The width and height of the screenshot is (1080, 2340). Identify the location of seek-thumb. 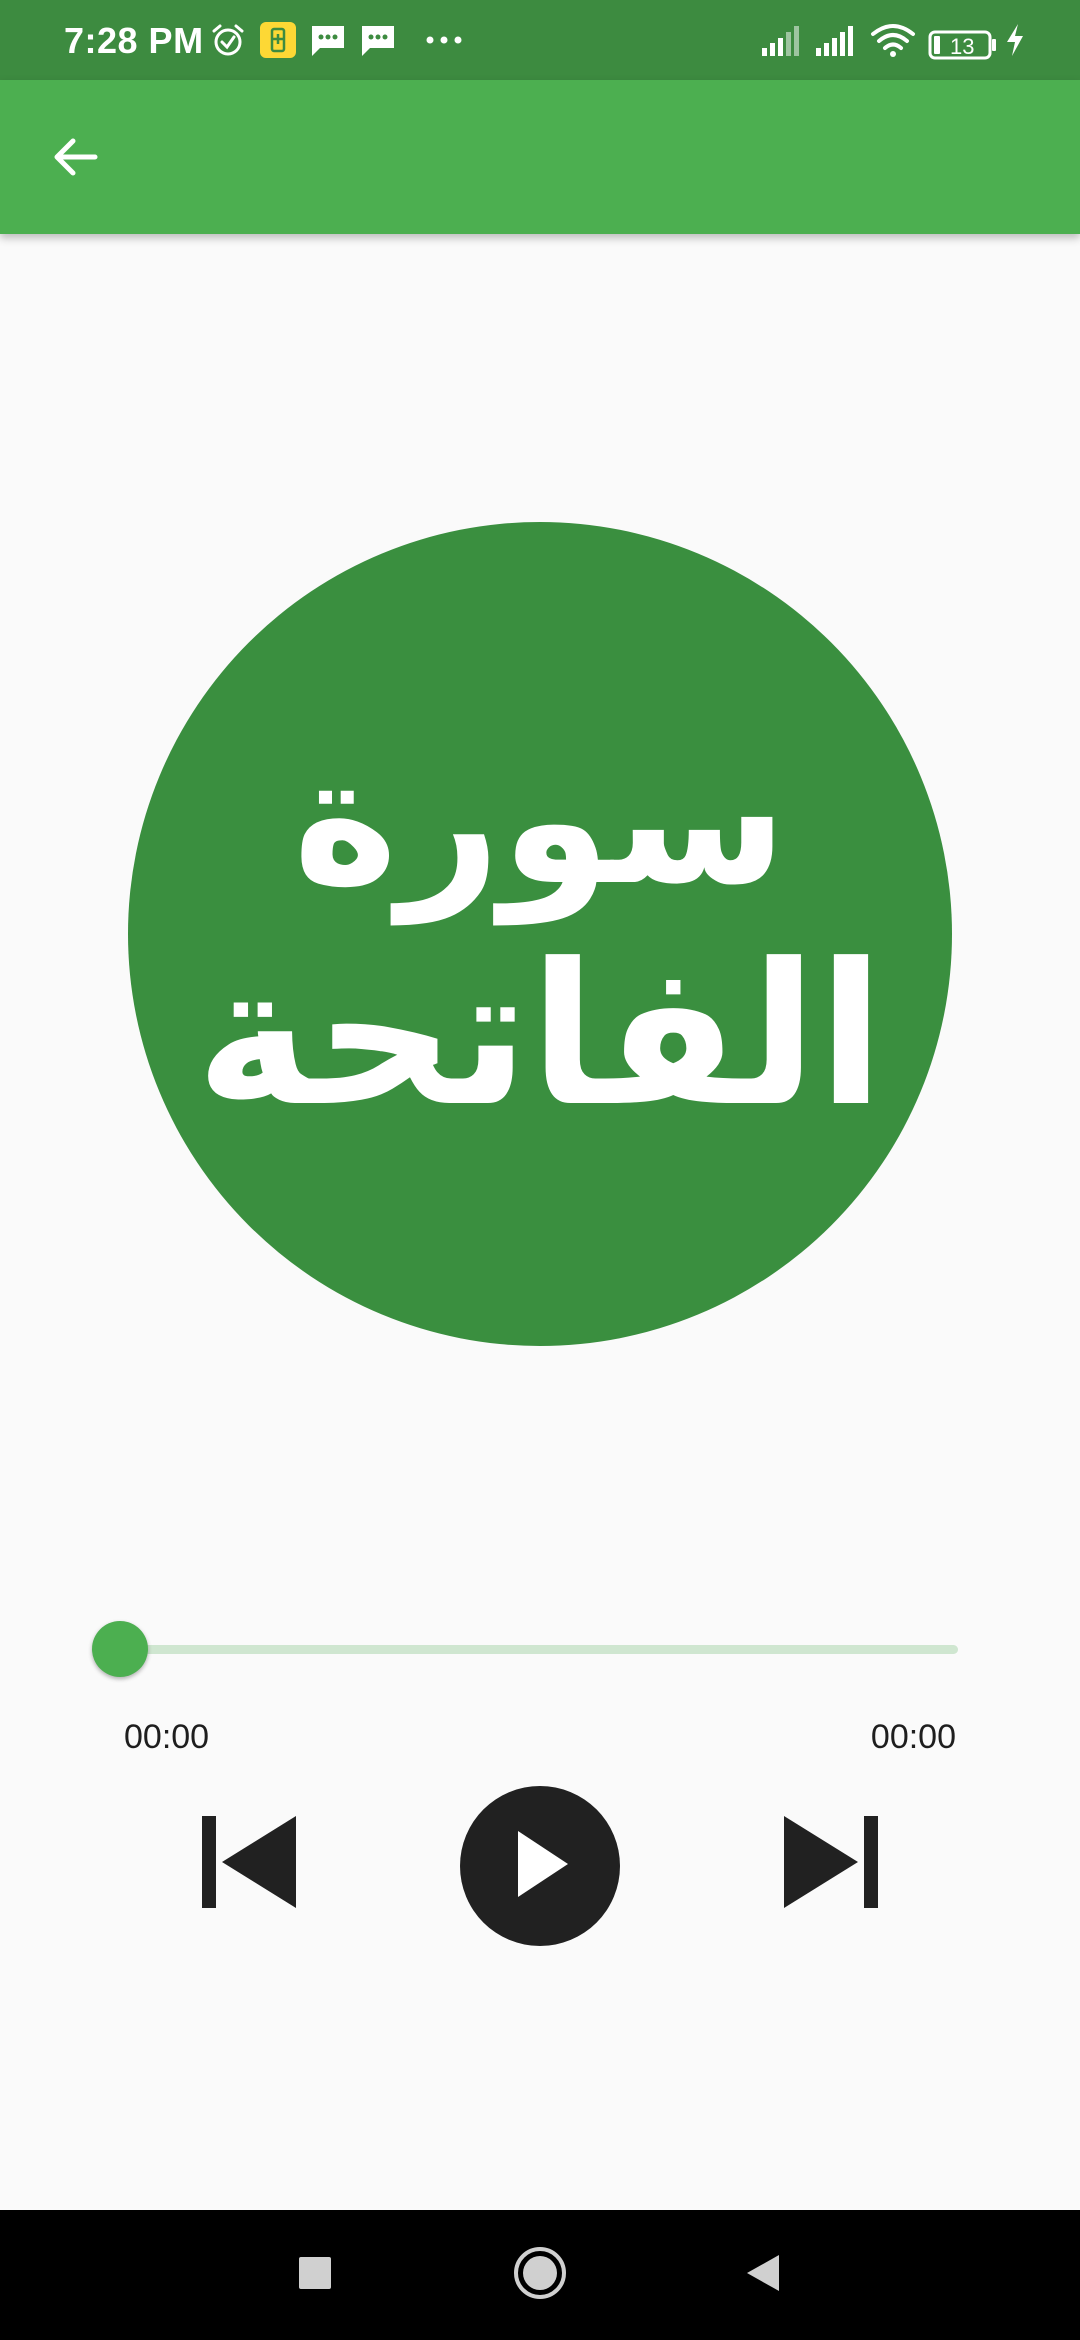
(120, 1649).